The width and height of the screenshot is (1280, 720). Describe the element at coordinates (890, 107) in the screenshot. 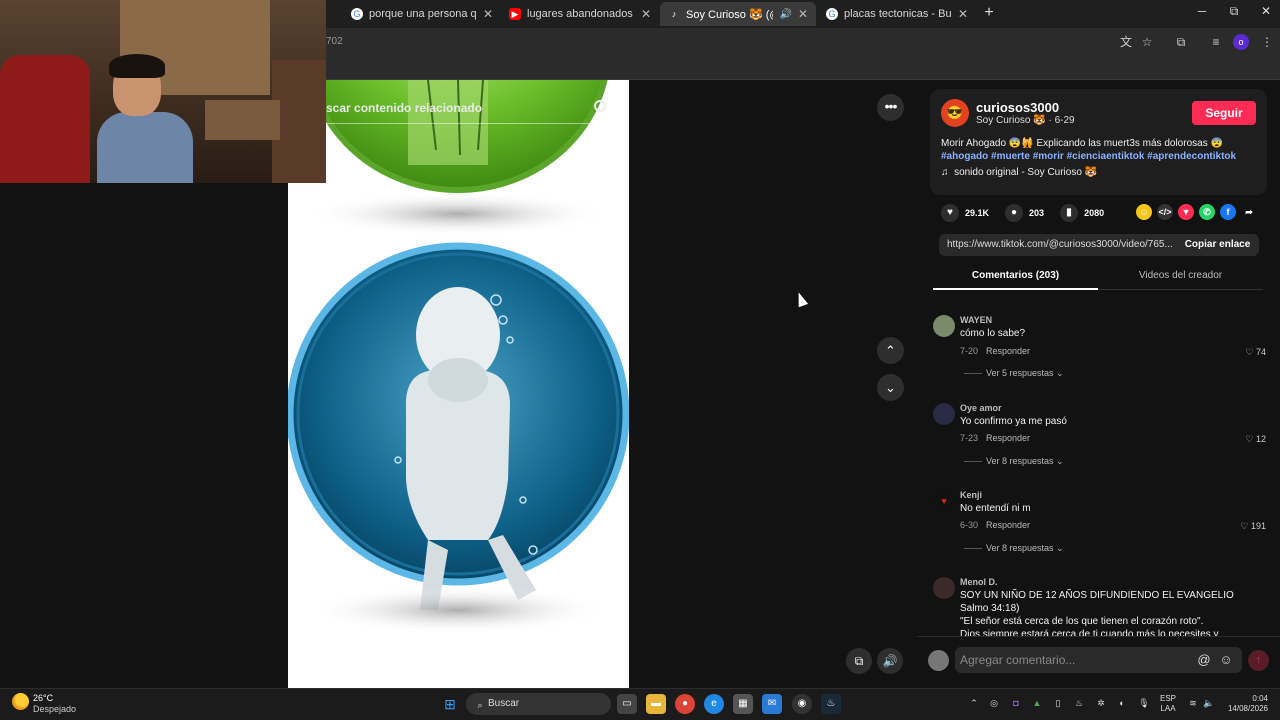

I see `more-options-button: •••` at that location.